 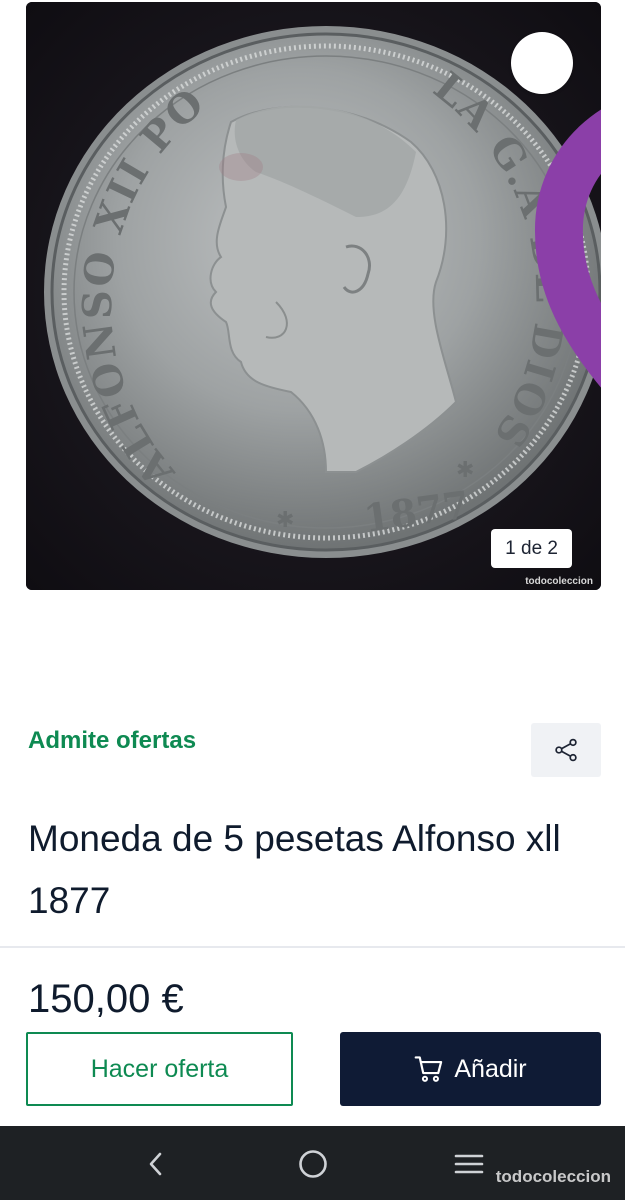 I want to click on system-navigation-bar: todocoleccion, so click(x=312, y=1163).